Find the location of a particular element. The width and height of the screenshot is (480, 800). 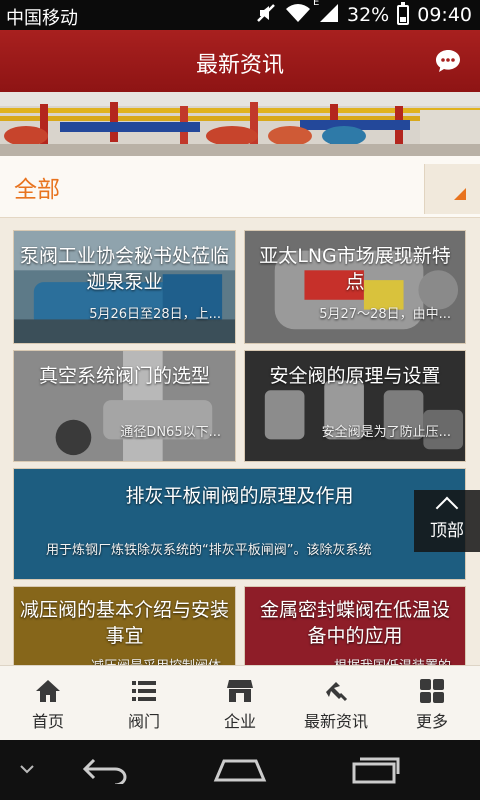

article-card: 排灰平板闸阀的原理及作用 用于炼钢厂炼铁除灰系统的“排灰平板闸阀”。该除灰系统 is located at coordinates (239, 524).